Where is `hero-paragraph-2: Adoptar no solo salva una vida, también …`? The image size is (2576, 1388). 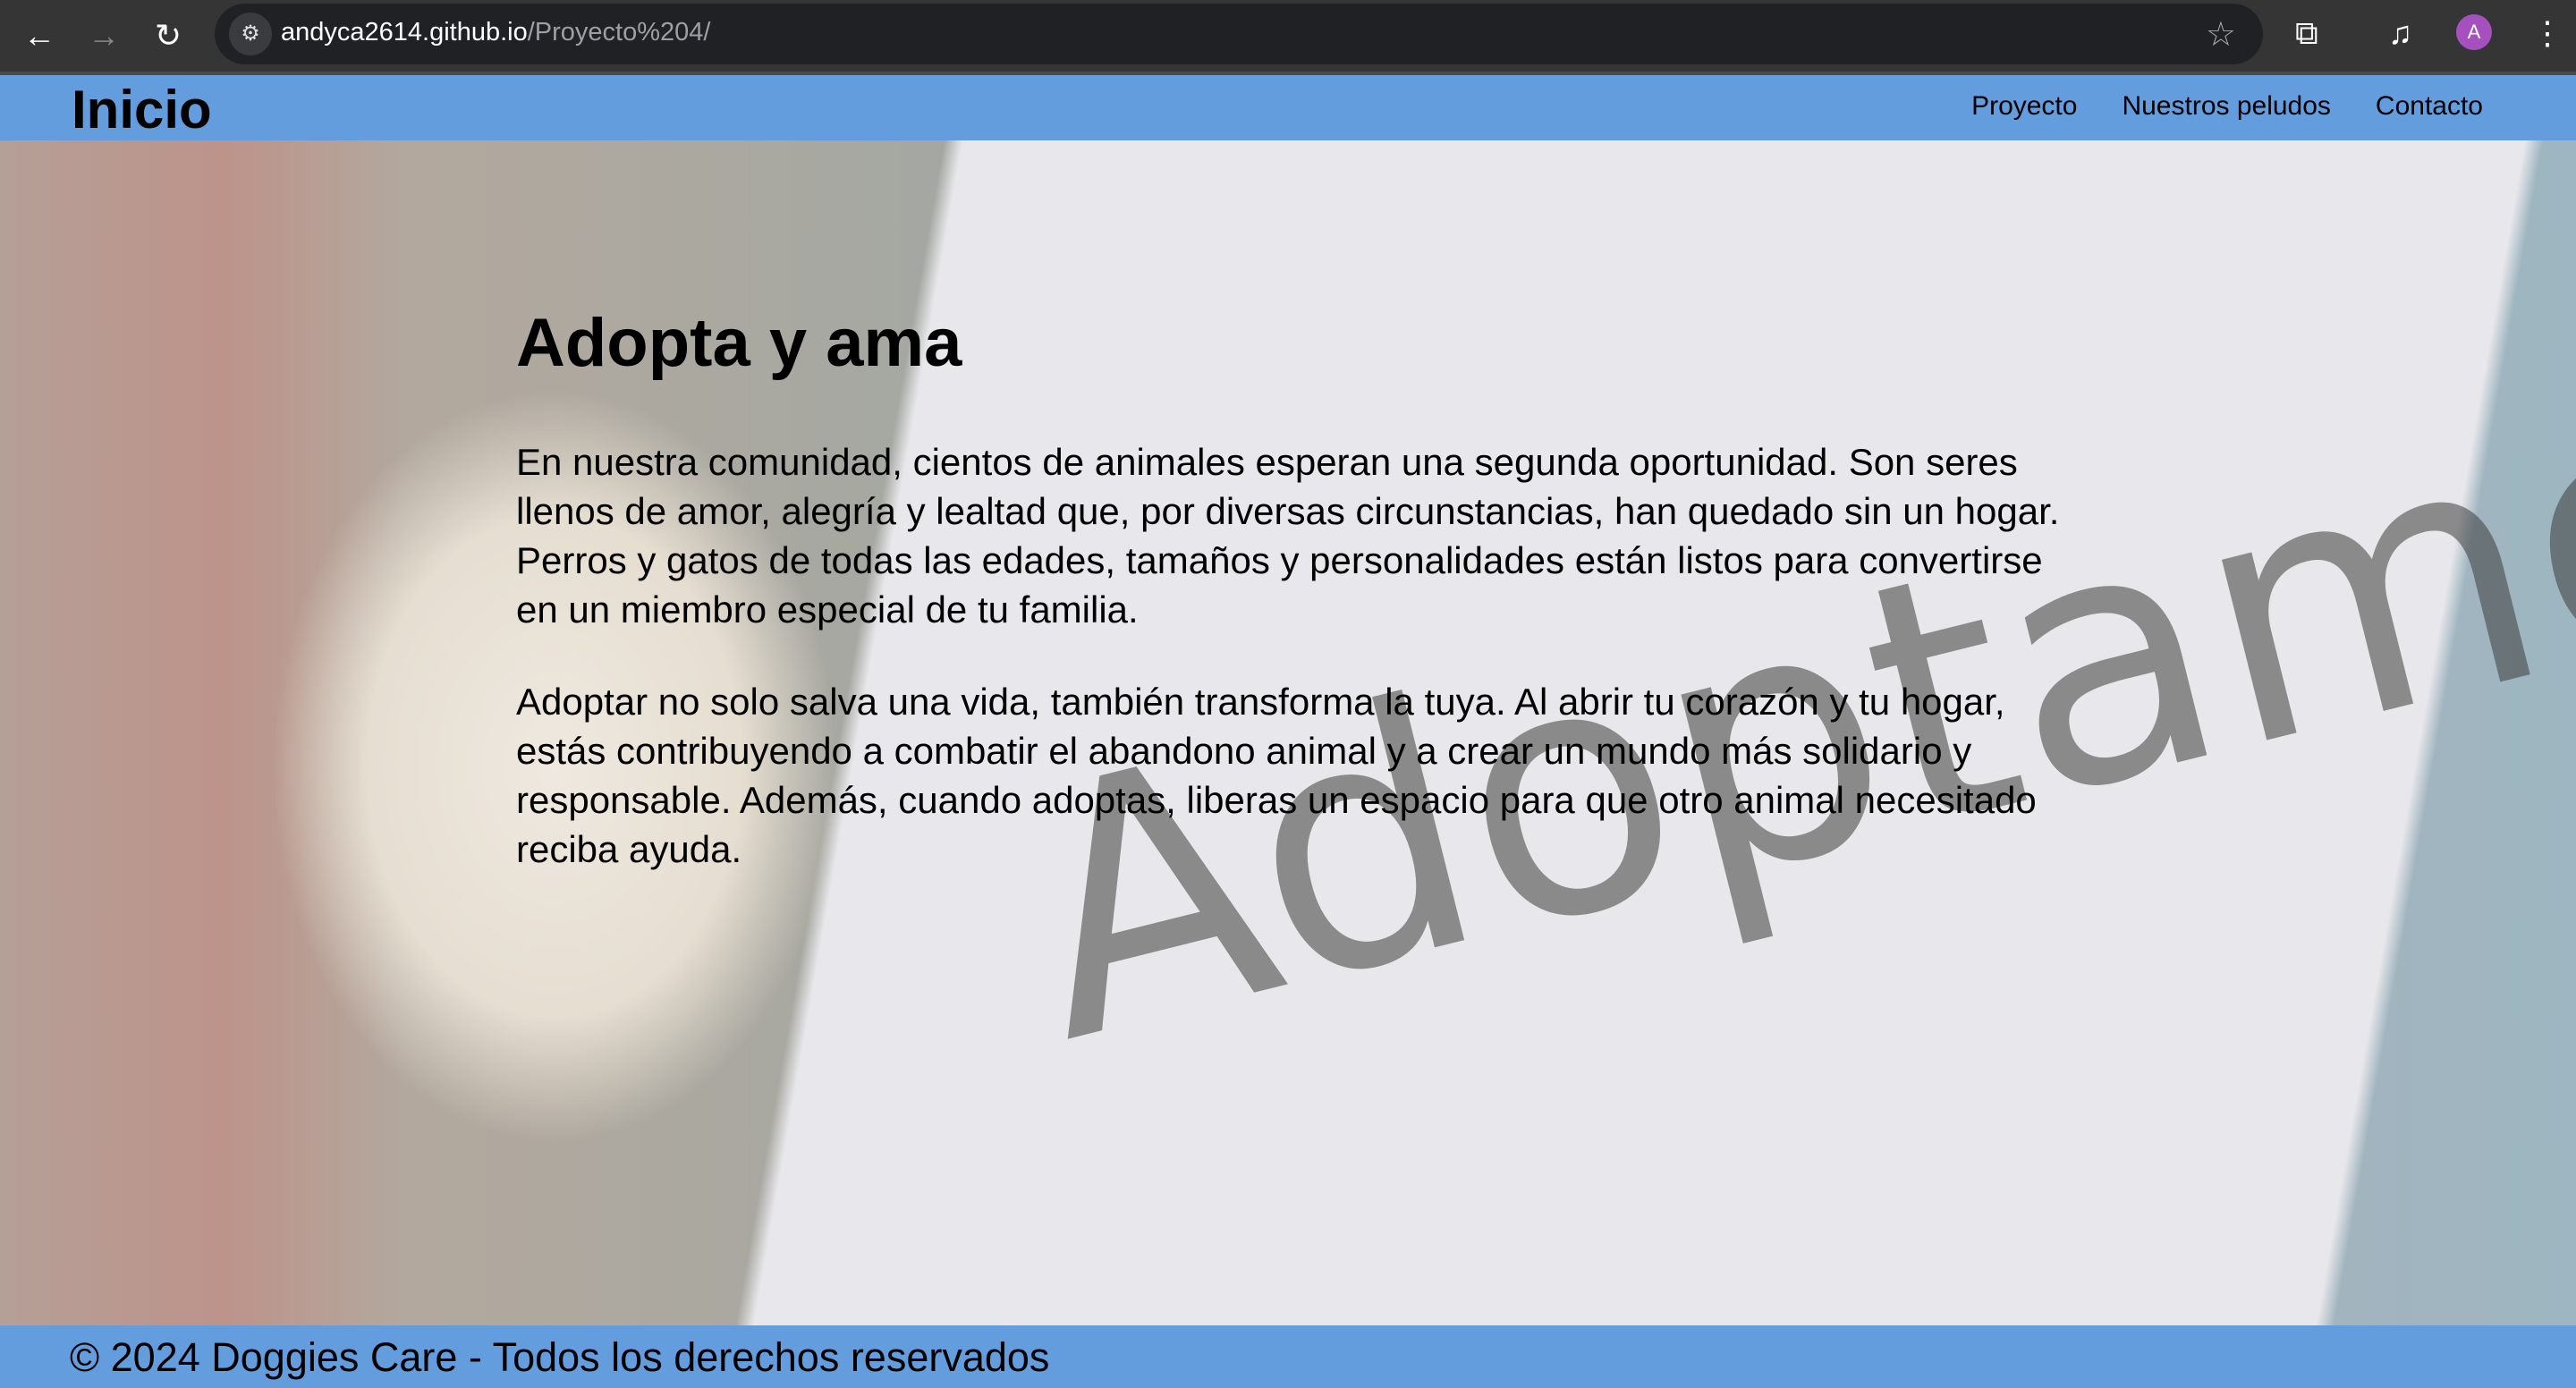 hero-paragraph-2: Adoptar no solo salva una vida, también … is located at coordinates (1276, 776).